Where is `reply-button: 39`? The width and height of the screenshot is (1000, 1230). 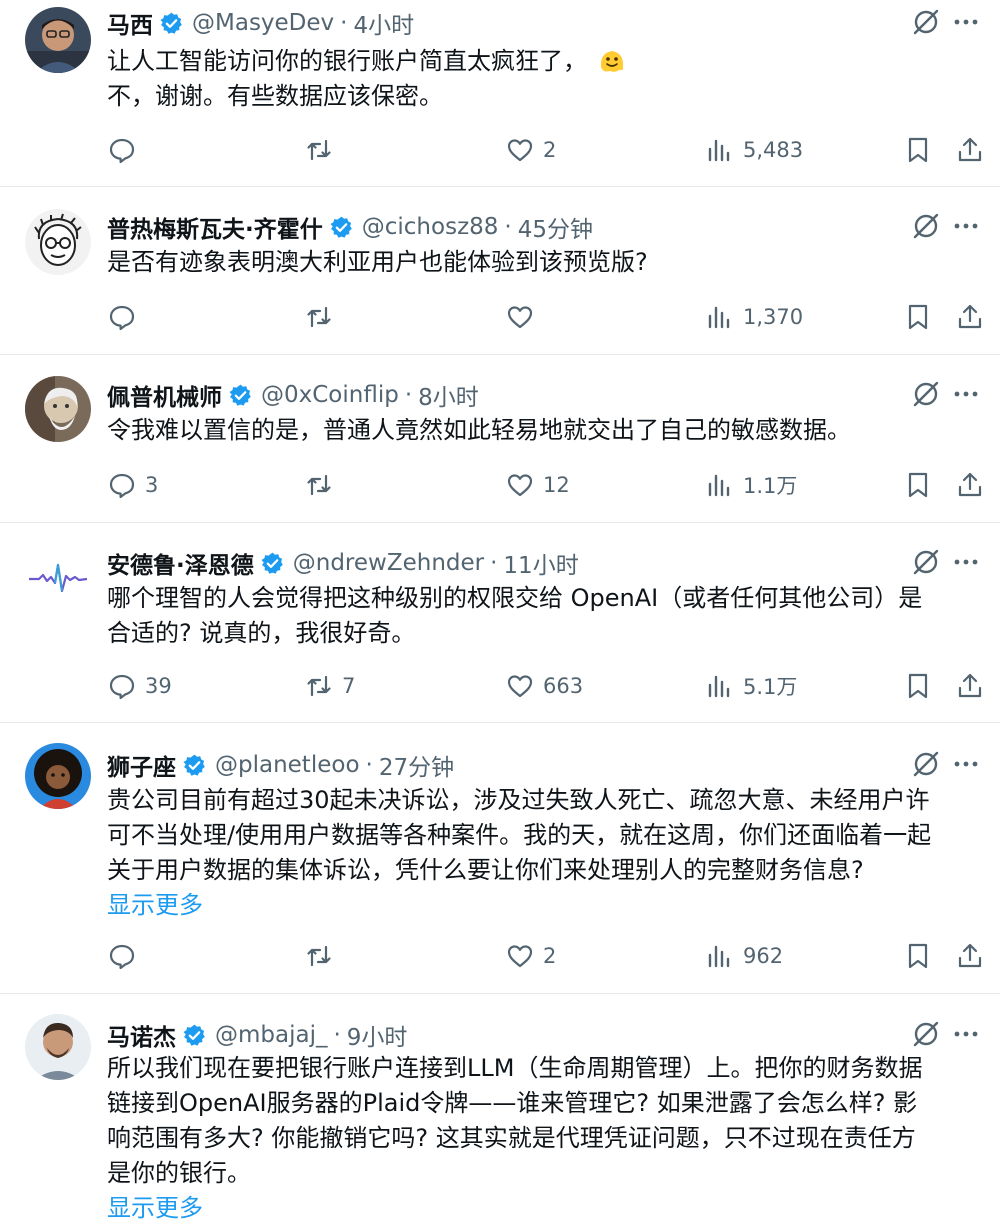
reply-button: 39 is located at coordinates (139, 686).